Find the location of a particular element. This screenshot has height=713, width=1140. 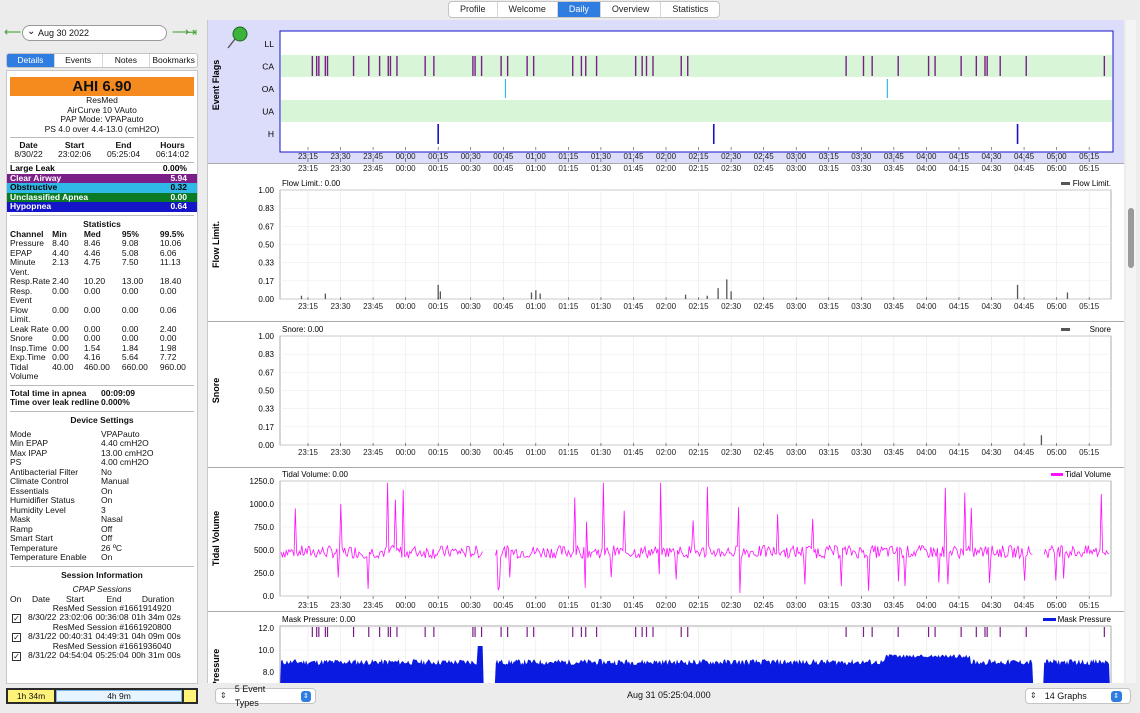

event-flags-plot is located at coordinates (696, 91).